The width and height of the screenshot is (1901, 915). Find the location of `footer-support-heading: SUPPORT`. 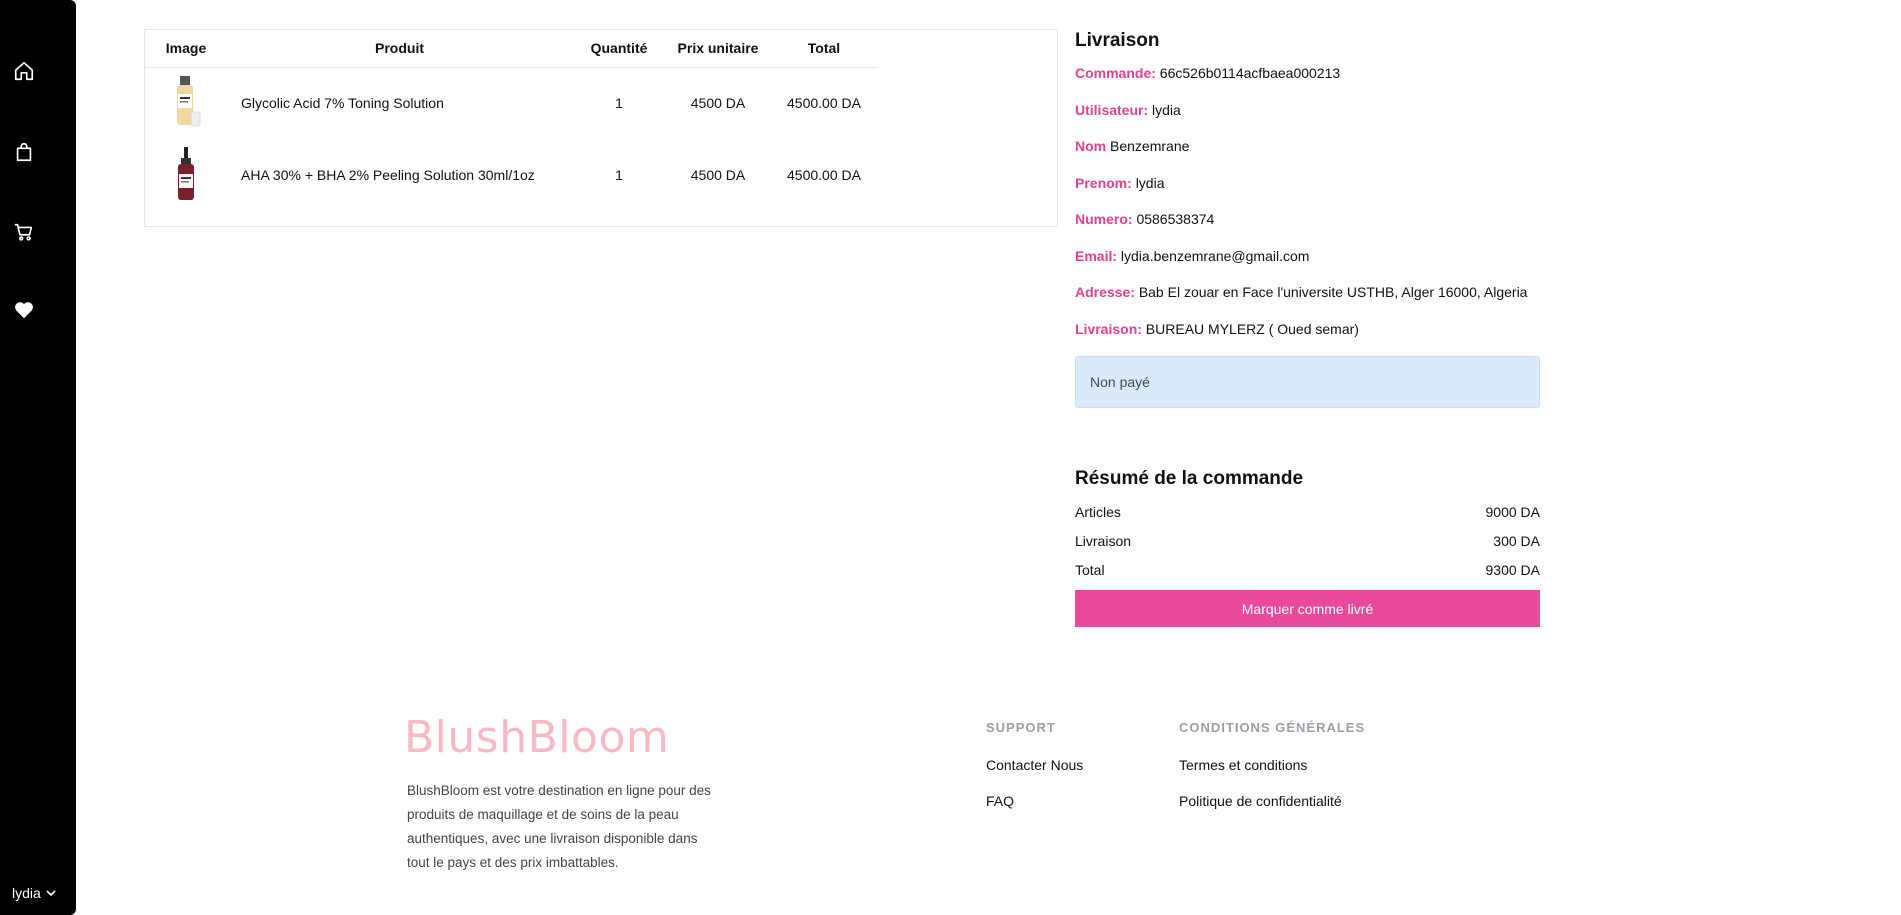

footer-support-heading: SUPPORT is located at coordinates (1021, 727).